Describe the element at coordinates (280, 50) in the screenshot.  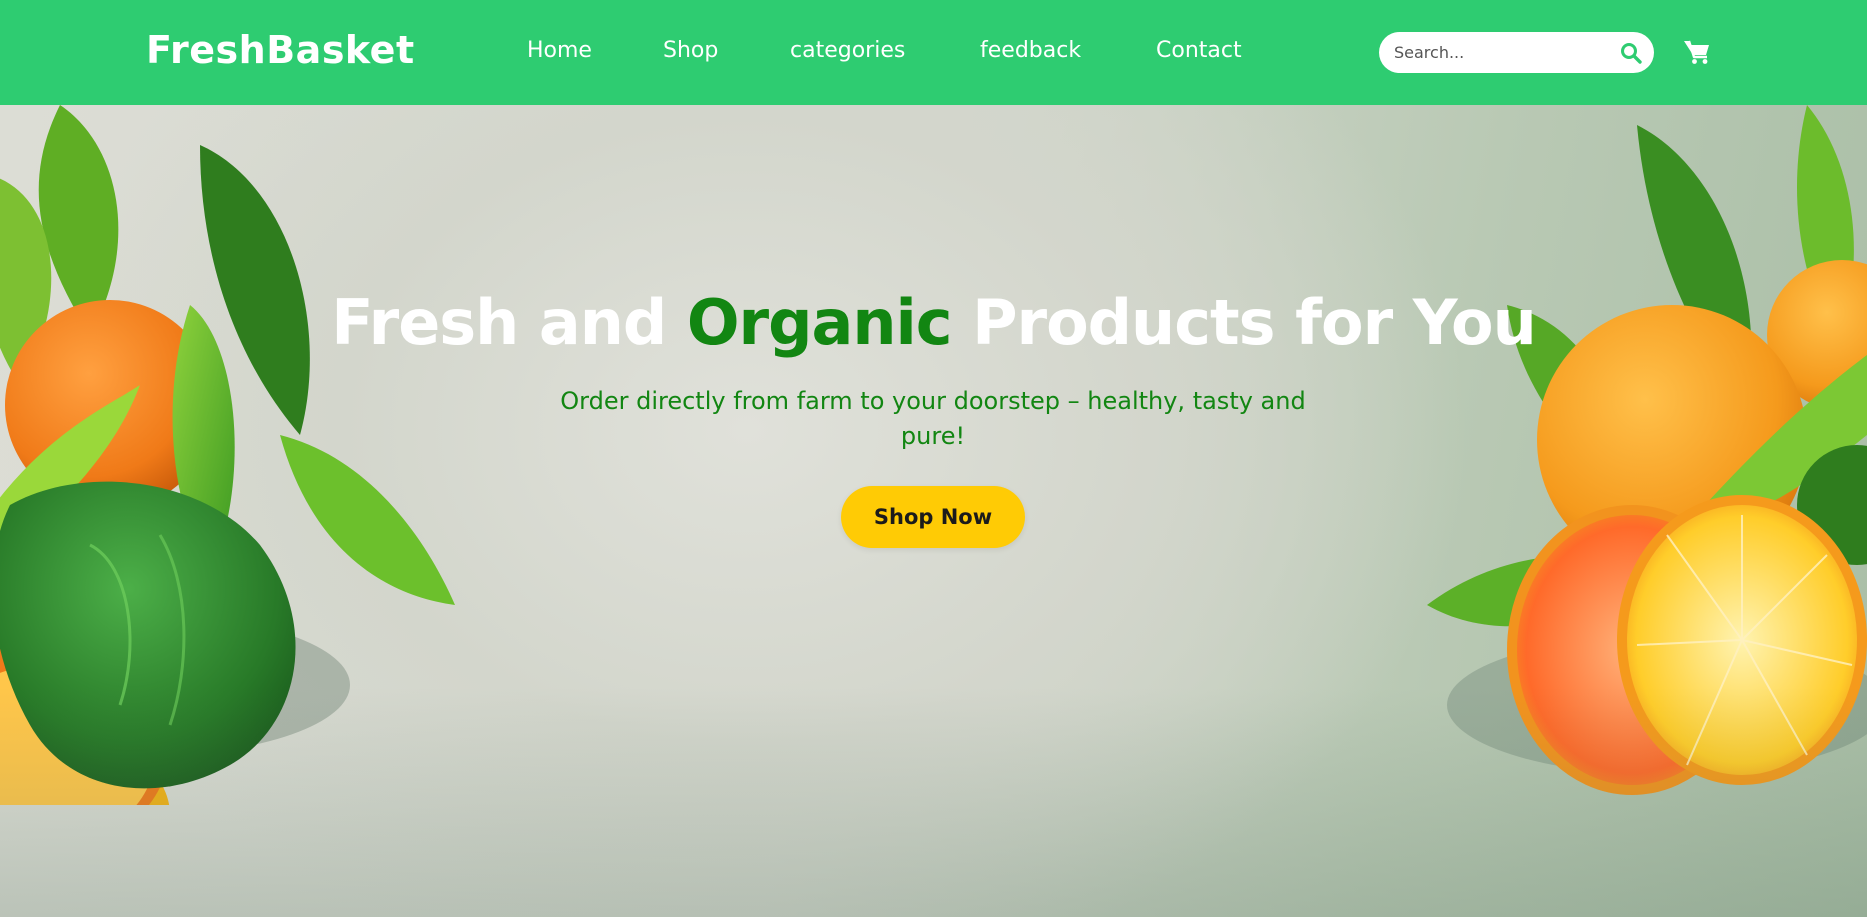
I see `brand-logo: FreshBasket` at that location.